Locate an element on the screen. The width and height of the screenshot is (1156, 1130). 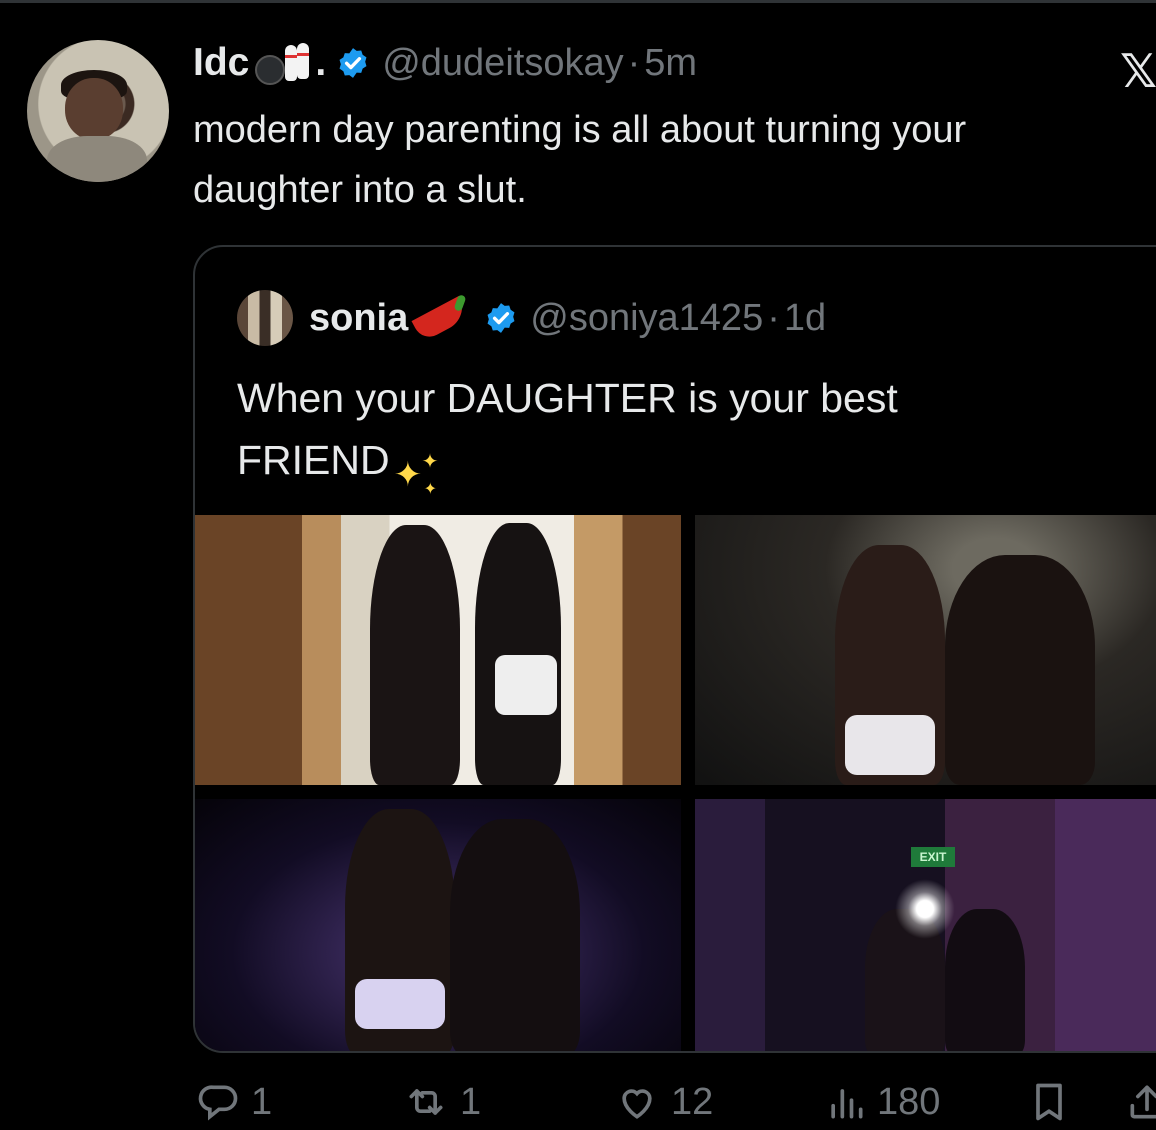
bookmark-icon is located at coordinates (1049, 1102).